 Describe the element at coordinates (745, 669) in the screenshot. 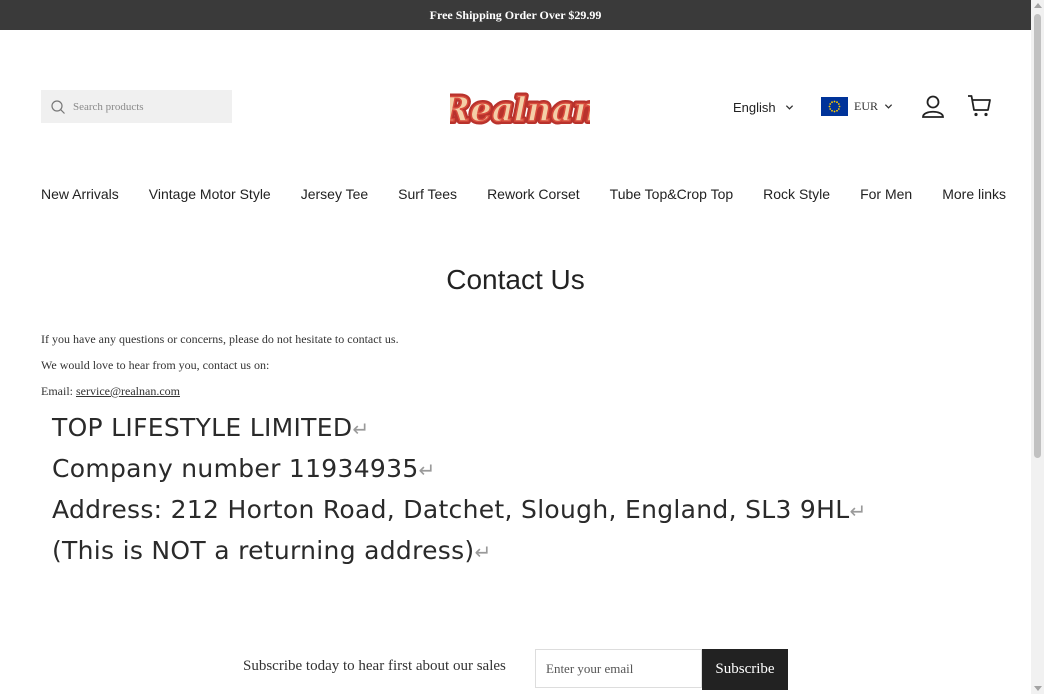

I see `subscribe-button: Subscribe` at that location.